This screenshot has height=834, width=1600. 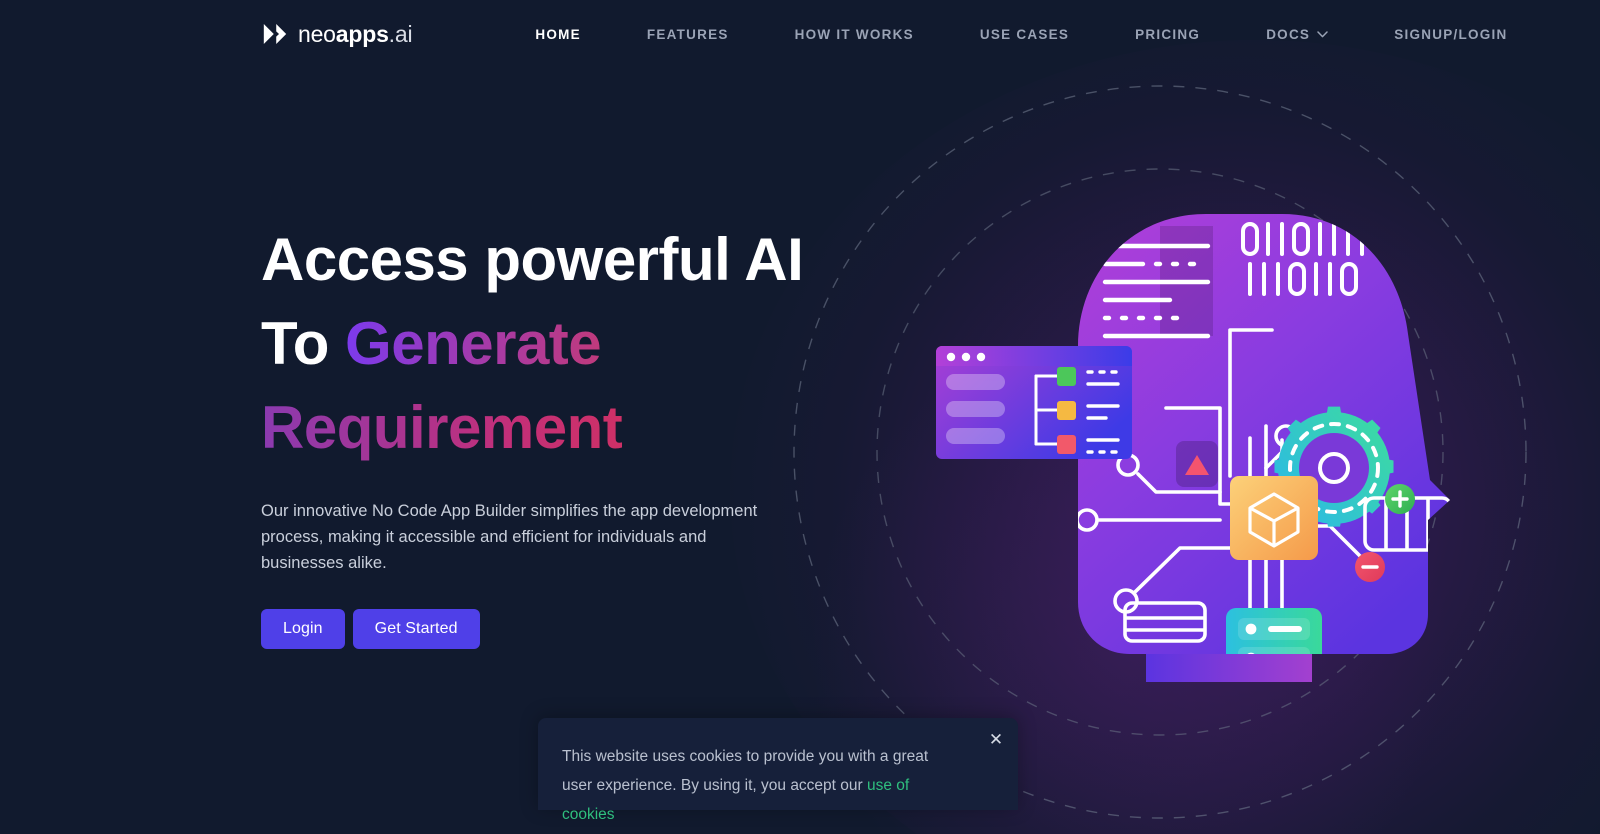 I want to click on brand-tld: .ai, so click(x=400, y=33).